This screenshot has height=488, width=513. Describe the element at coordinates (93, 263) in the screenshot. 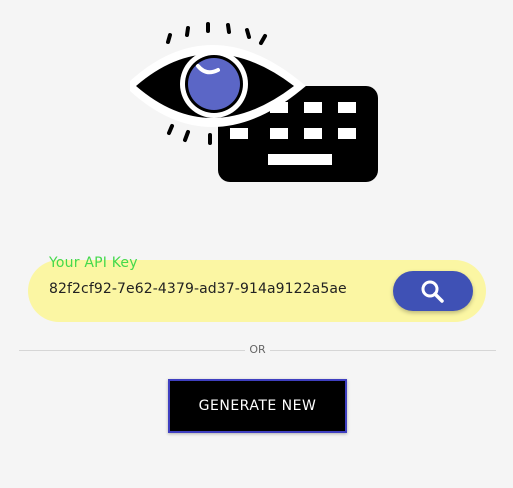

I see `api-key-label: Your API Key` at that location.